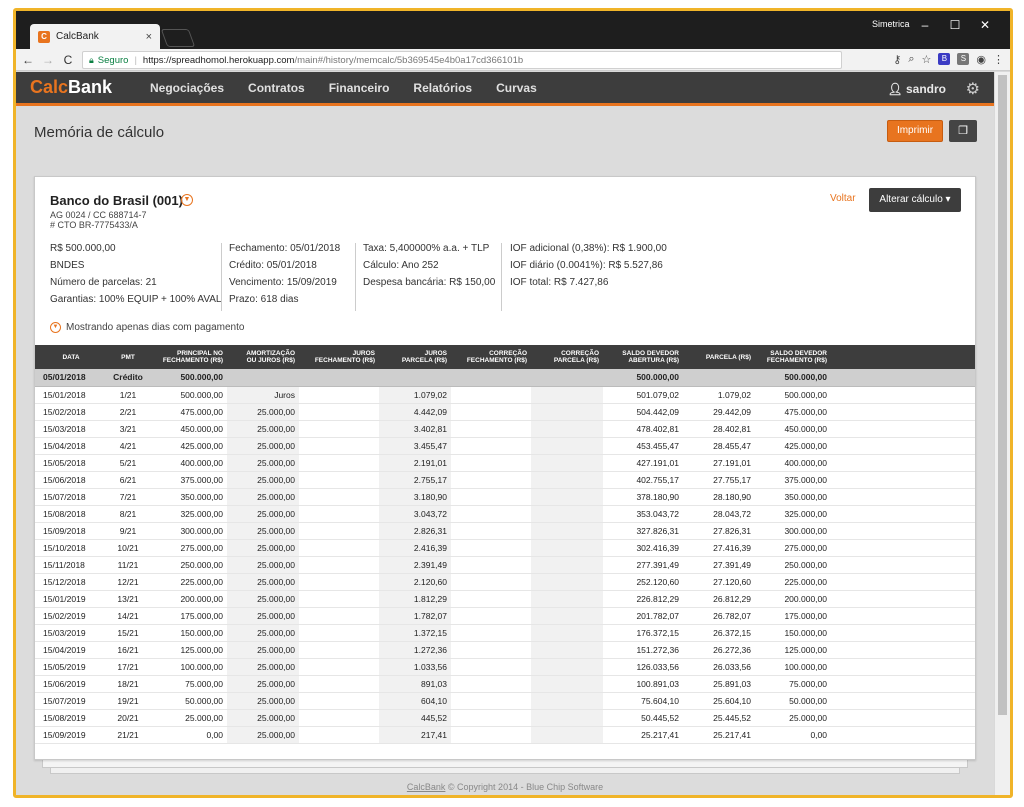  I want to click on table-cell: 3.455,47, so click(415, 446).